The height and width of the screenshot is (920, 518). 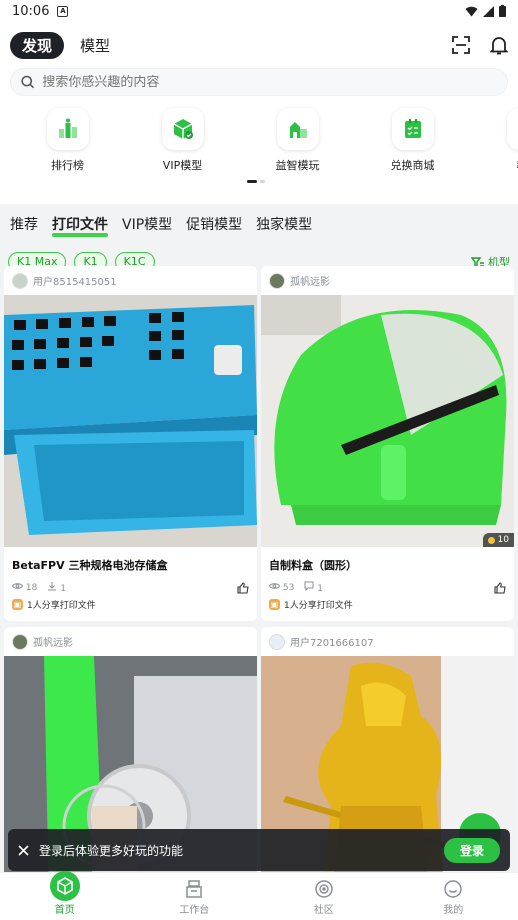 What do you see at coordinates (494, 156) in the screenshot?
I see `quick-item-education: 教育` at bounding box center [494, 156].